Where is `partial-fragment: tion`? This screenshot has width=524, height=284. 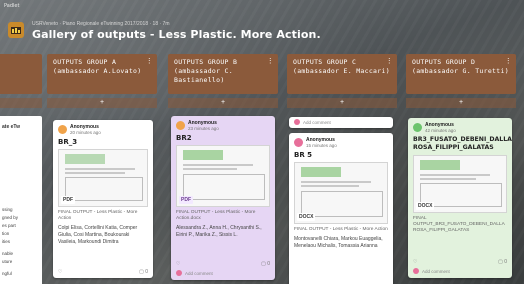 partial-fragment: tion is located at coordinates (6, 233).